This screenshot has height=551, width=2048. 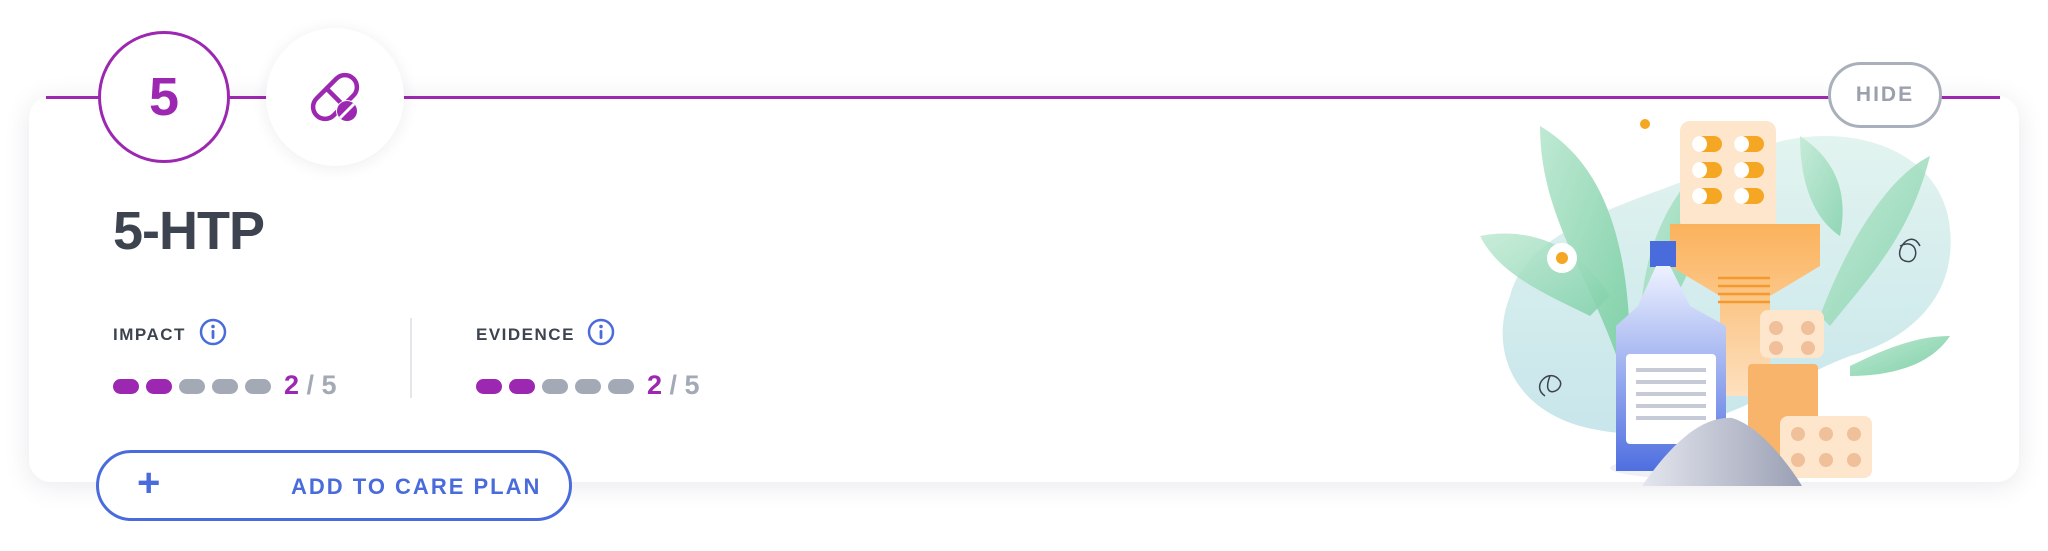 I want to click on evidence-score: 2 / 5, so click(x=673, y=385).